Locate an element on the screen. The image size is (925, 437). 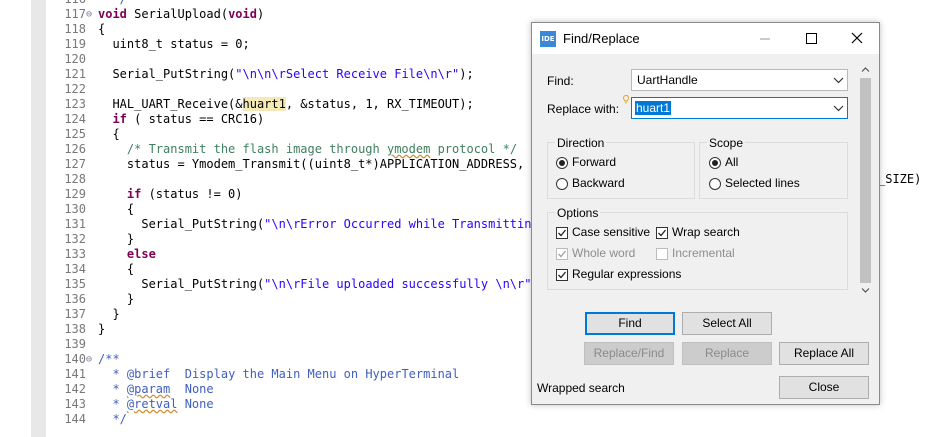
code-token: protocol */ is located at coordinates (474, 149).